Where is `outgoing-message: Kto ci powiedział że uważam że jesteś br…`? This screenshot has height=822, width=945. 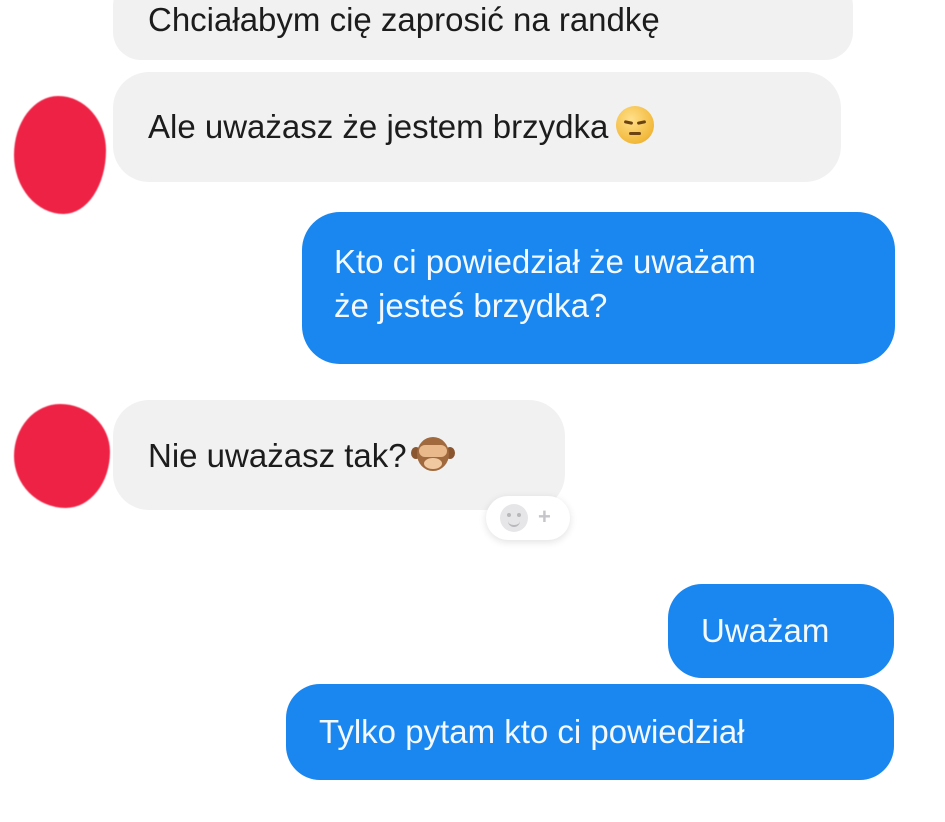
outgoing-message: Kto ci powiedział że uważam że jesteś br… is located at coordinates (598, 288).